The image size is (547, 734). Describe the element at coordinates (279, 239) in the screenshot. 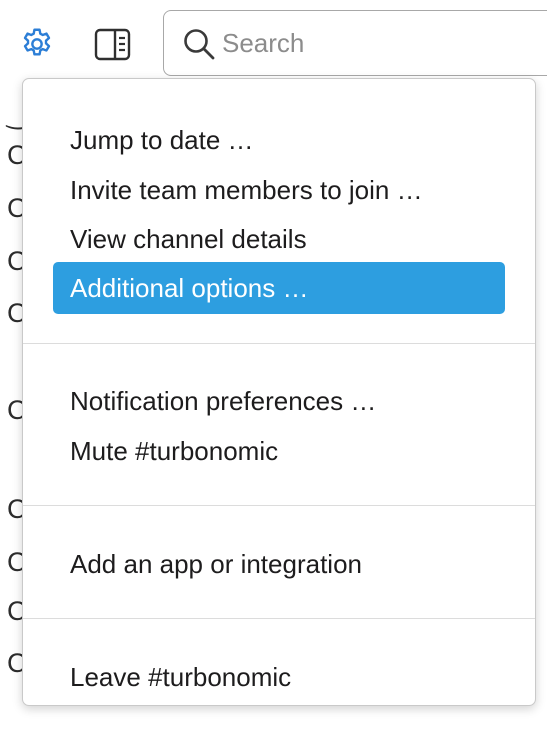

I see `menu-item-view-channel-details: View channel details` at that location.